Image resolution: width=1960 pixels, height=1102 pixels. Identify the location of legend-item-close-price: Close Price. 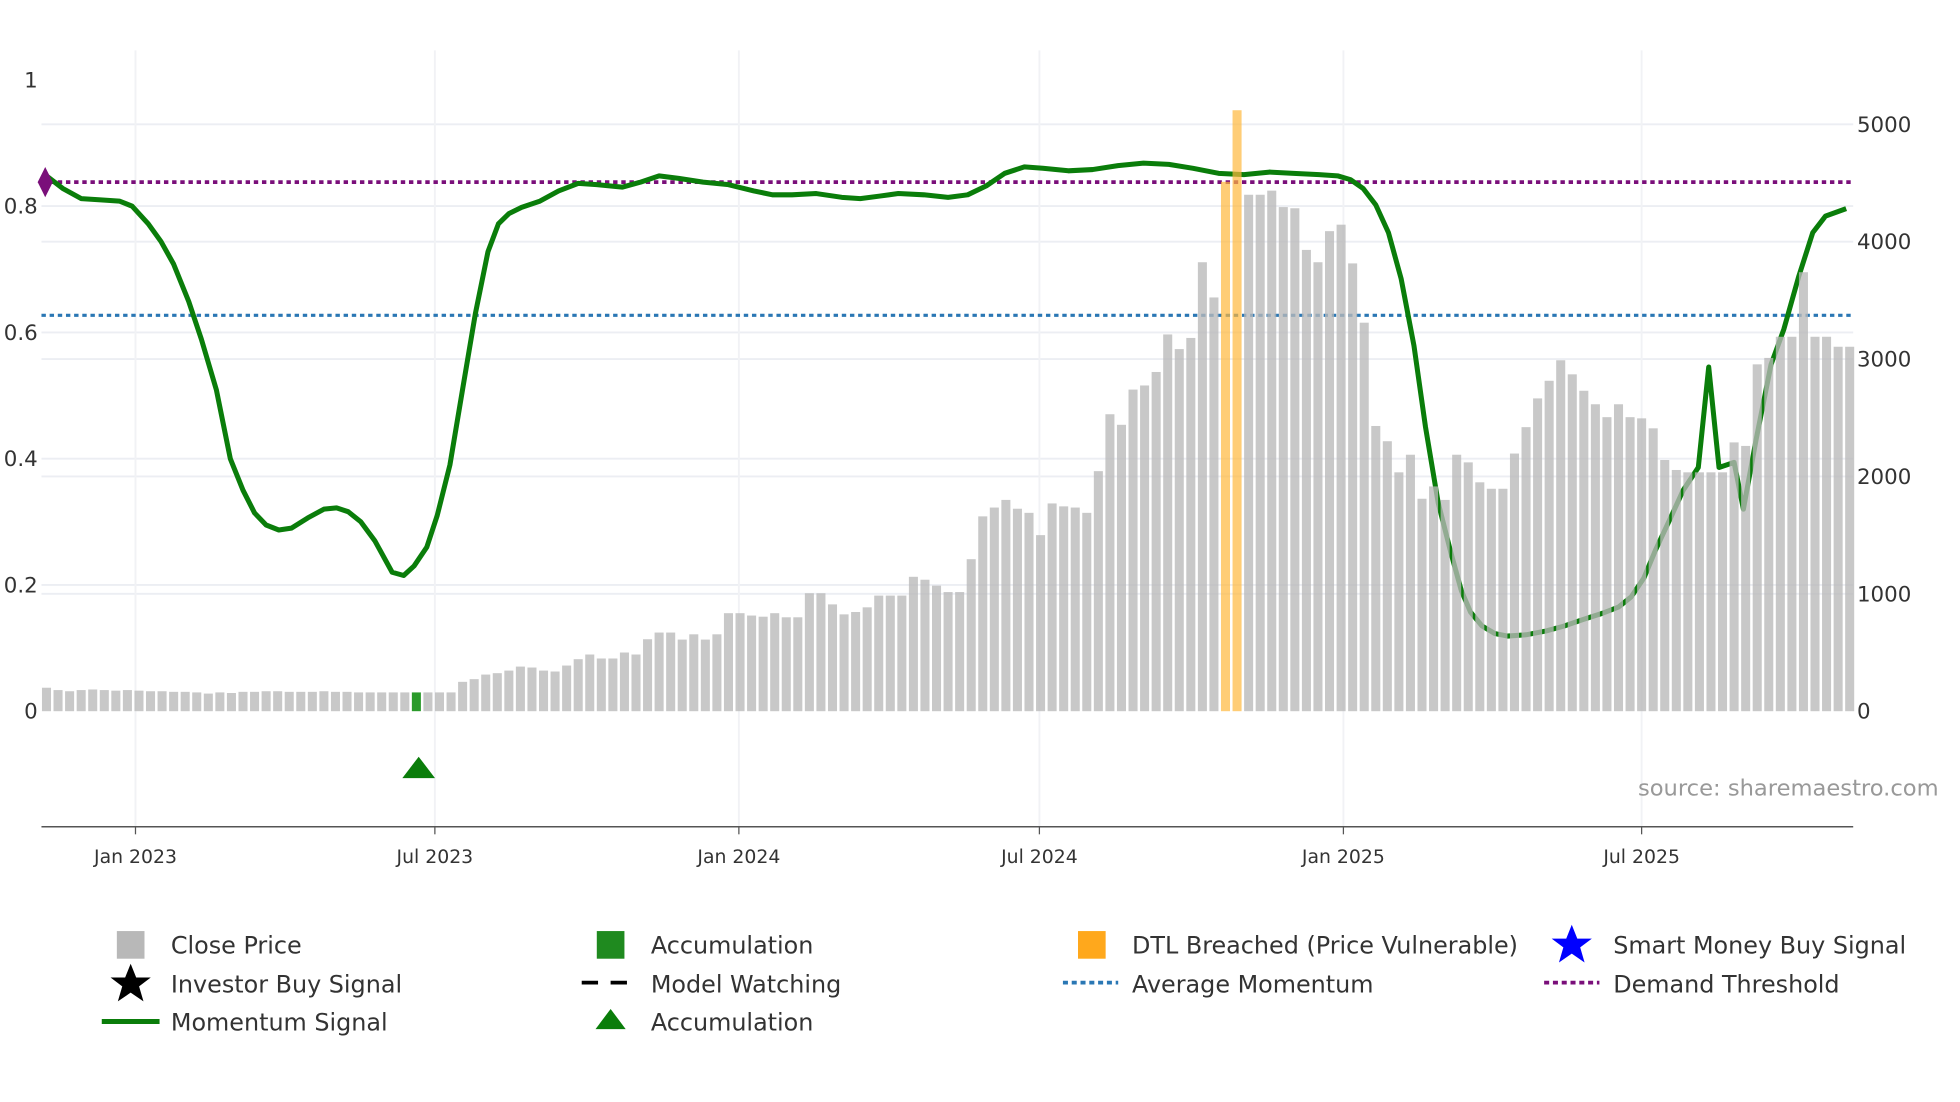
(209, 945).